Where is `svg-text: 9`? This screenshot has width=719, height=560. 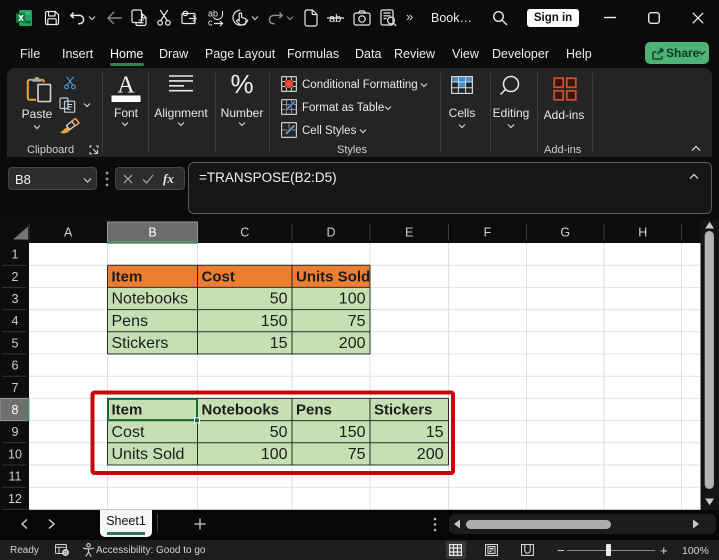 svg-text: 9 is located at coordinates (15, 432).